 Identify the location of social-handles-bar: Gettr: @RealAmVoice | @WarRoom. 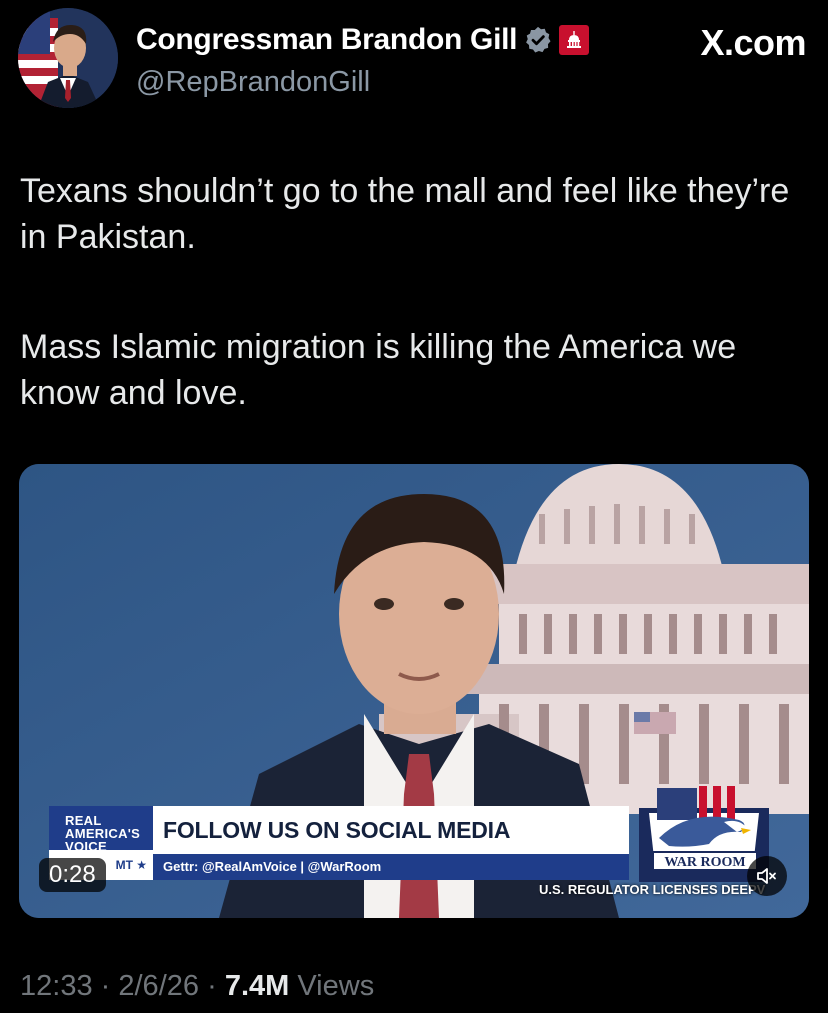
(391, 867).